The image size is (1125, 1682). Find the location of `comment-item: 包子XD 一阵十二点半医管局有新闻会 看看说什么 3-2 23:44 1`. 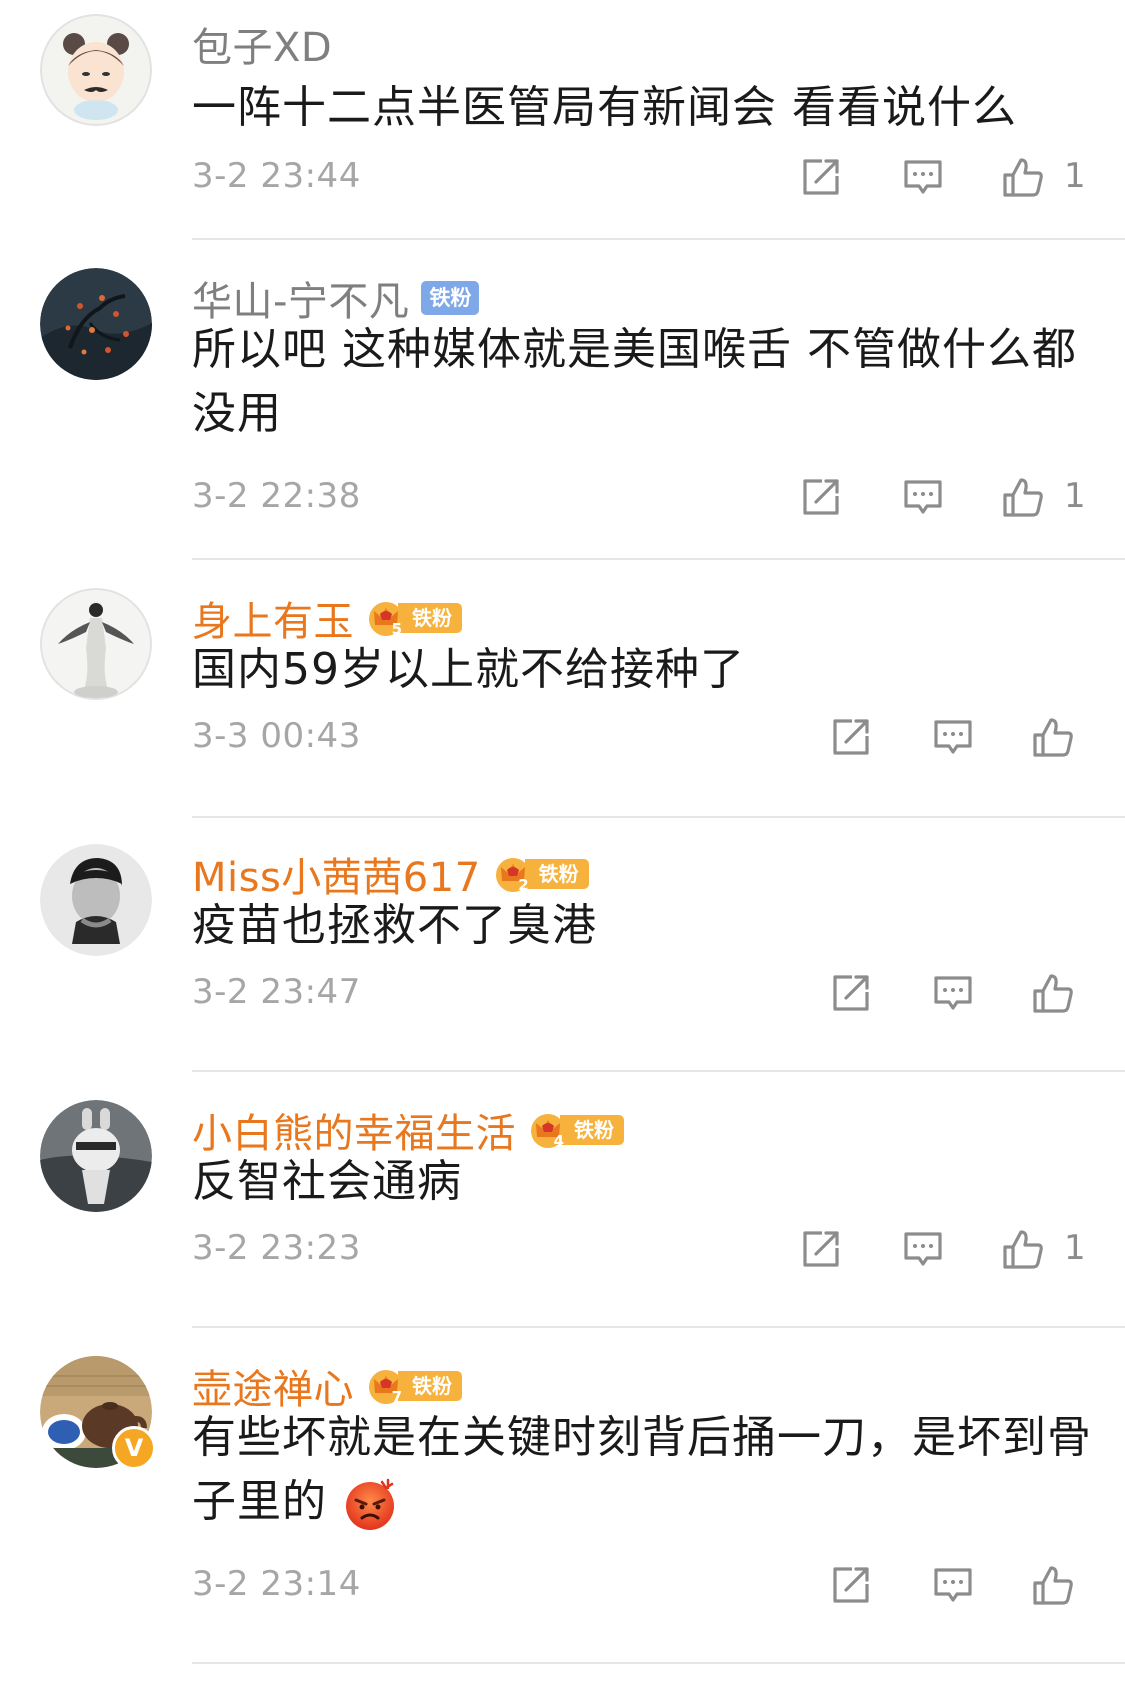

comment-item: 包子XD 一阵十二点半医管局有新闻会 看看说什么 3-2 23:44 1 is located at coordinates (562, 120).